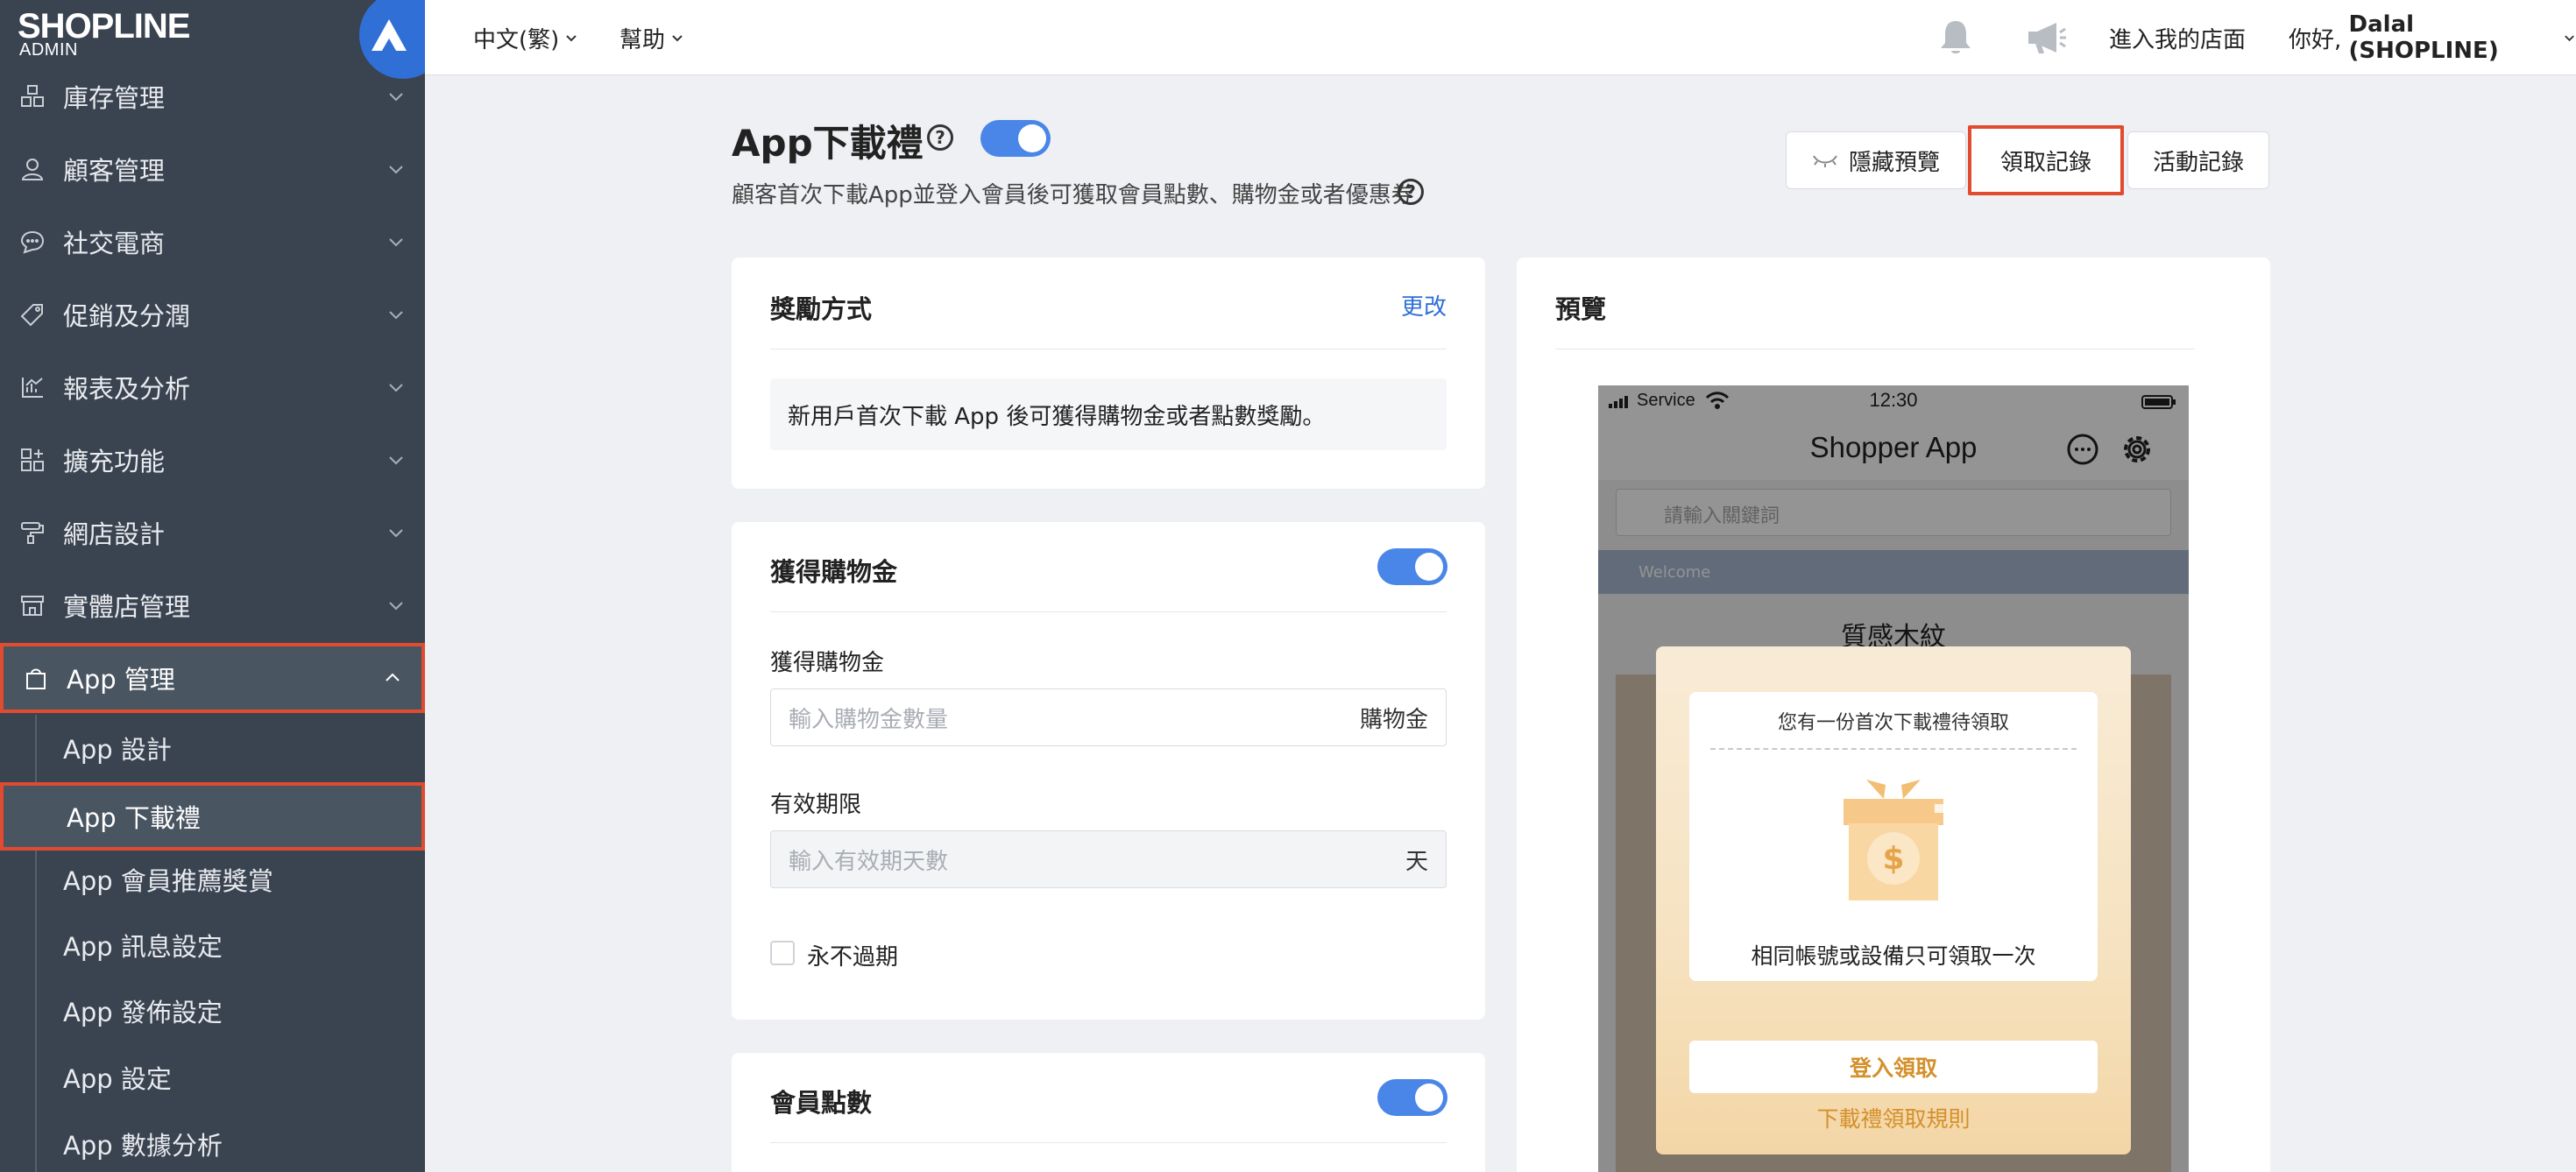 This screenshot has height=1172, width=2576. Describe the element at coordinates (32, 242) in the screenshot. I see `chat-icon` at that location.